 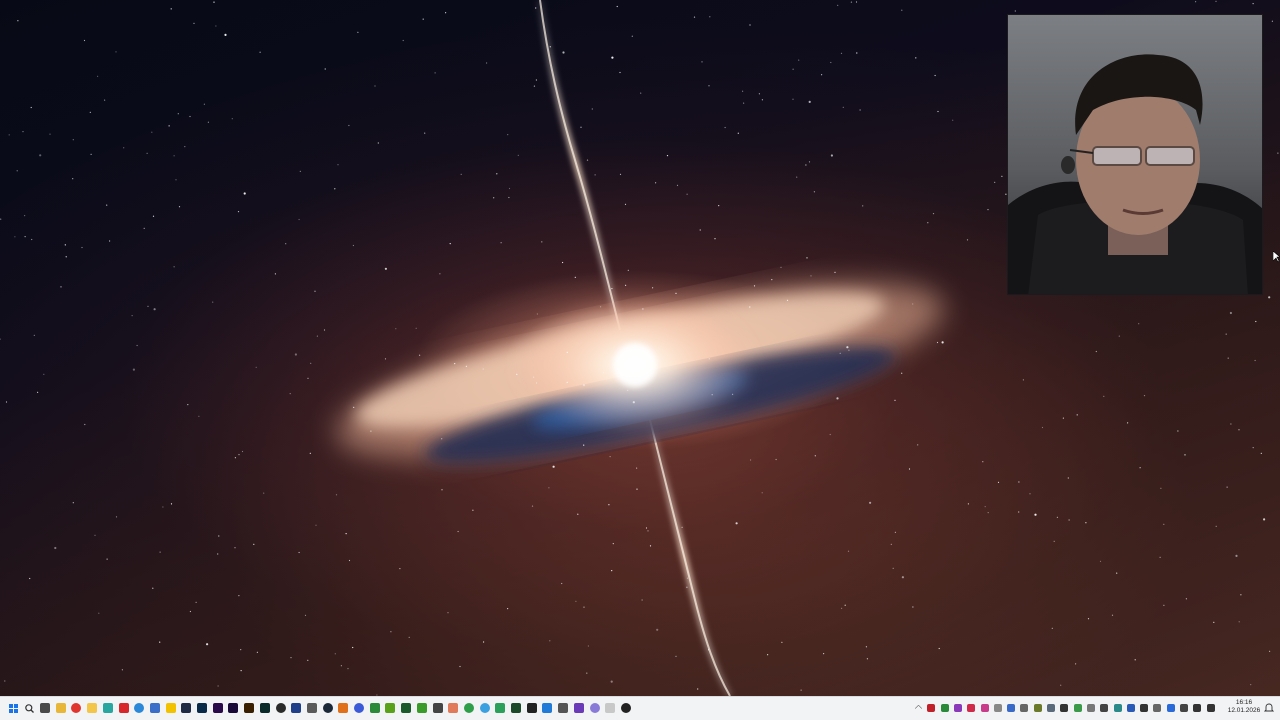 I want to click on vivaldi-icon, so click(x=76, y=708).